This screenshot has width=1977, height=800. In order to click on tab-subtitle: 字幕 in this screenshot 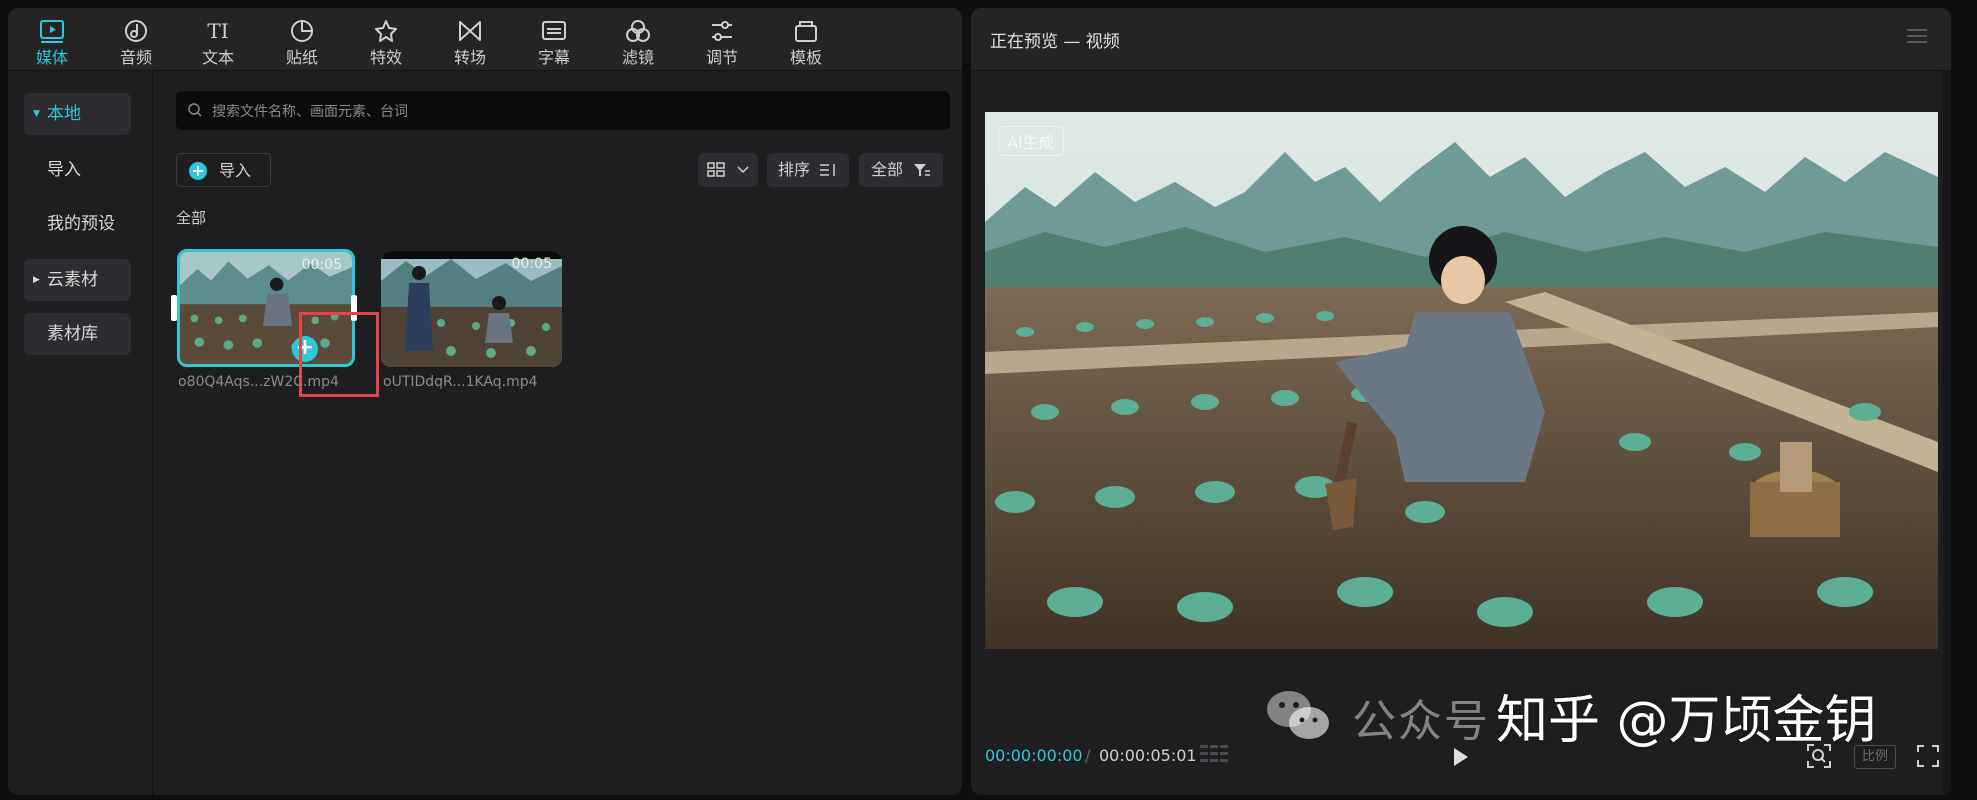, I will do `click(554, 40)`.